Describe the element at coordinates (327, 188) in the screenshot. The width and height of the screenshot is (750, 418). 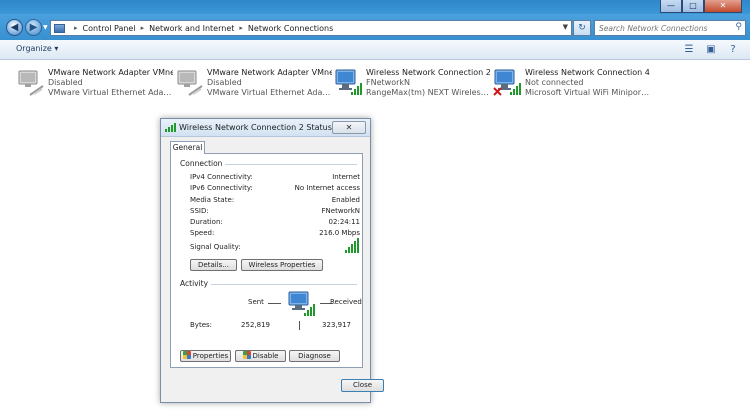
I see `ipv6-value: No Internet access` at that location.